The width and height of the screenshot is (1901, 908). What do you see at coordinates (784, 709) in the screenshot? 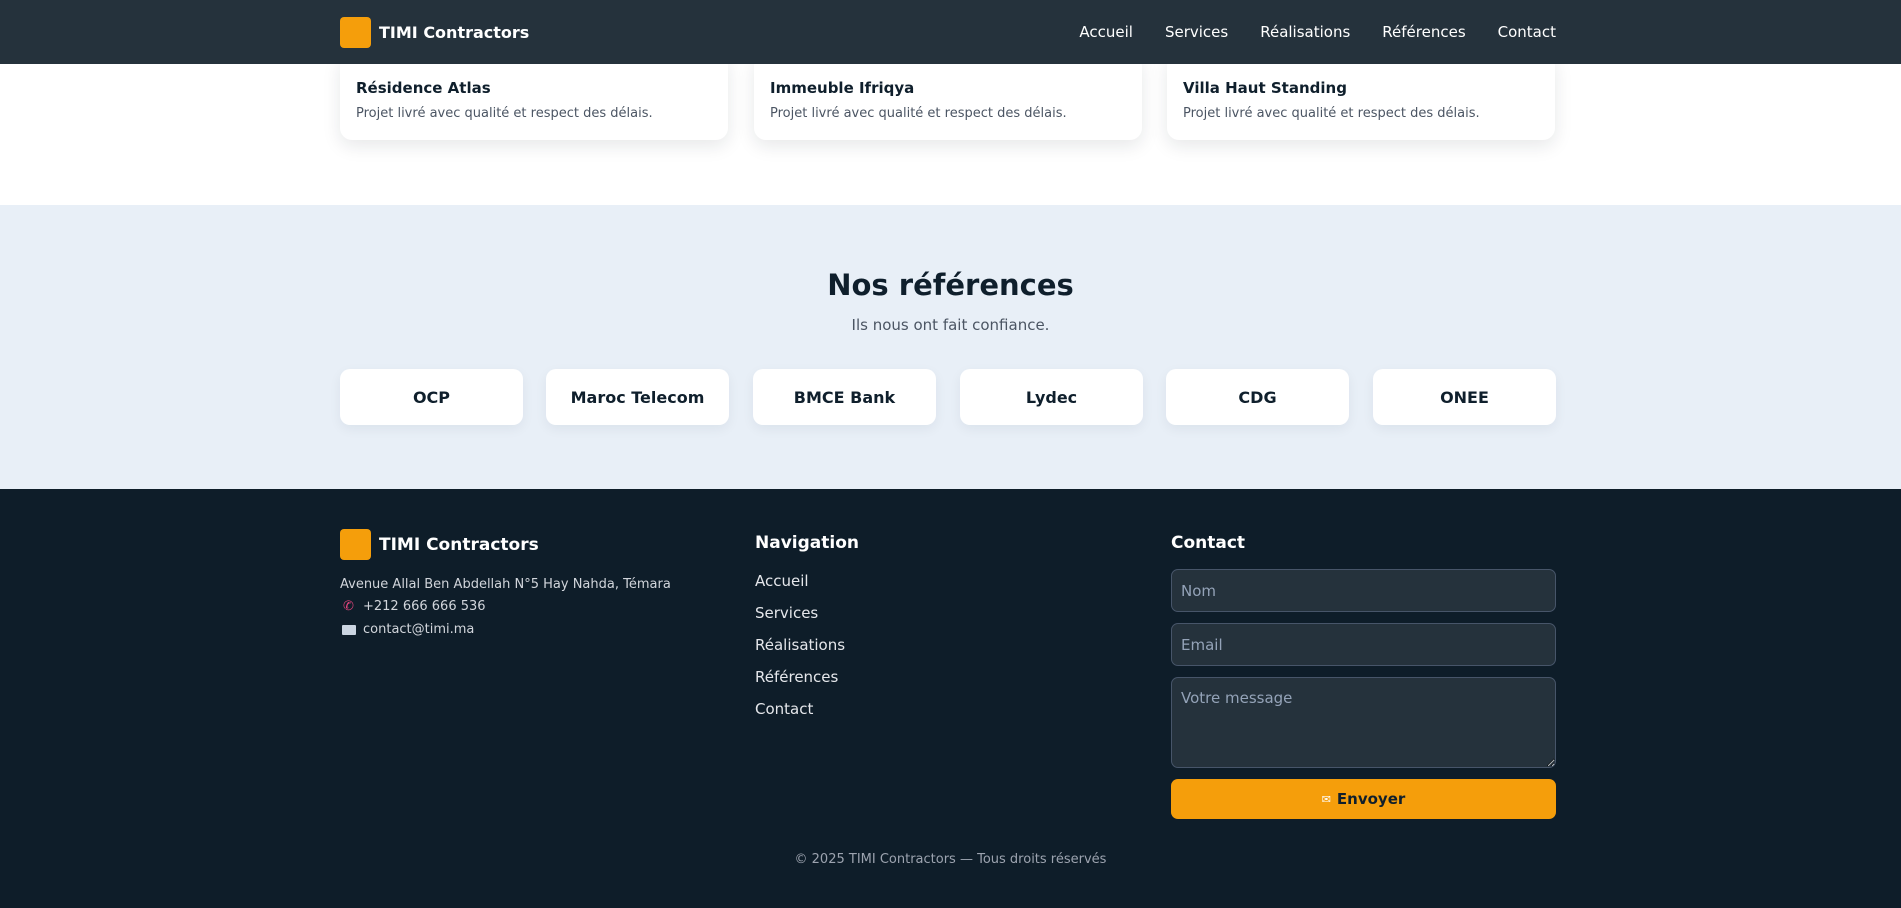
I see `footer-nav-contact: Contact` at bounding box center [784, 709].